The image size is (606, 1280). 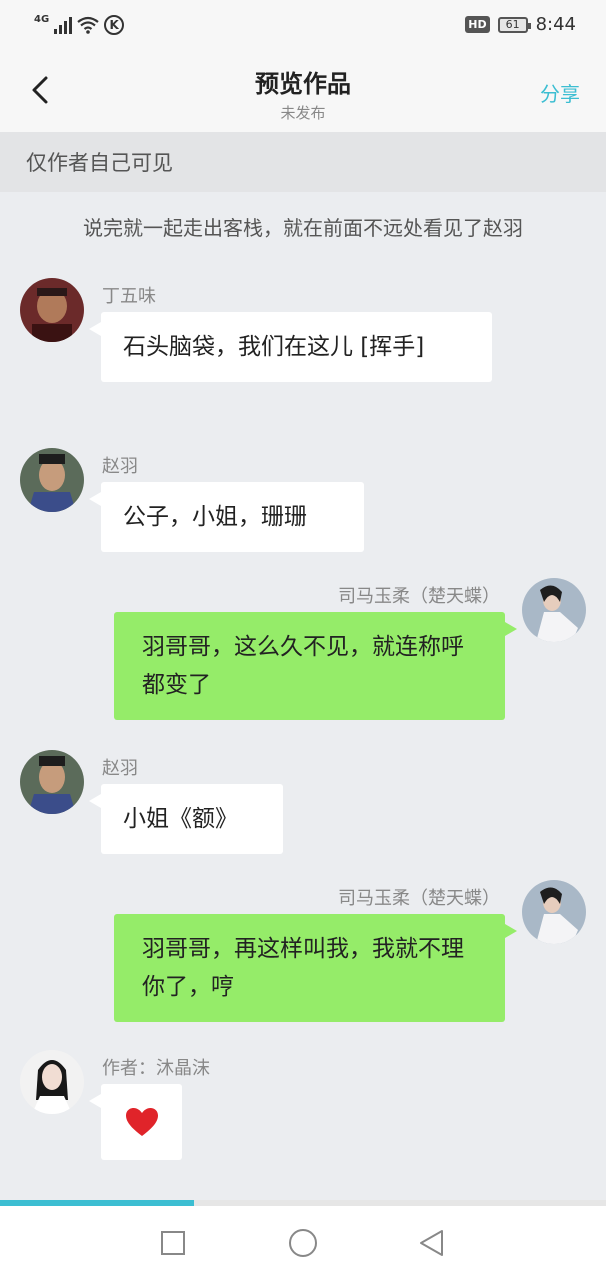 What do you see at coordinates (560, 92) in the screenshot?
I see `share-button: 分享` at bounding box center [560, 92].